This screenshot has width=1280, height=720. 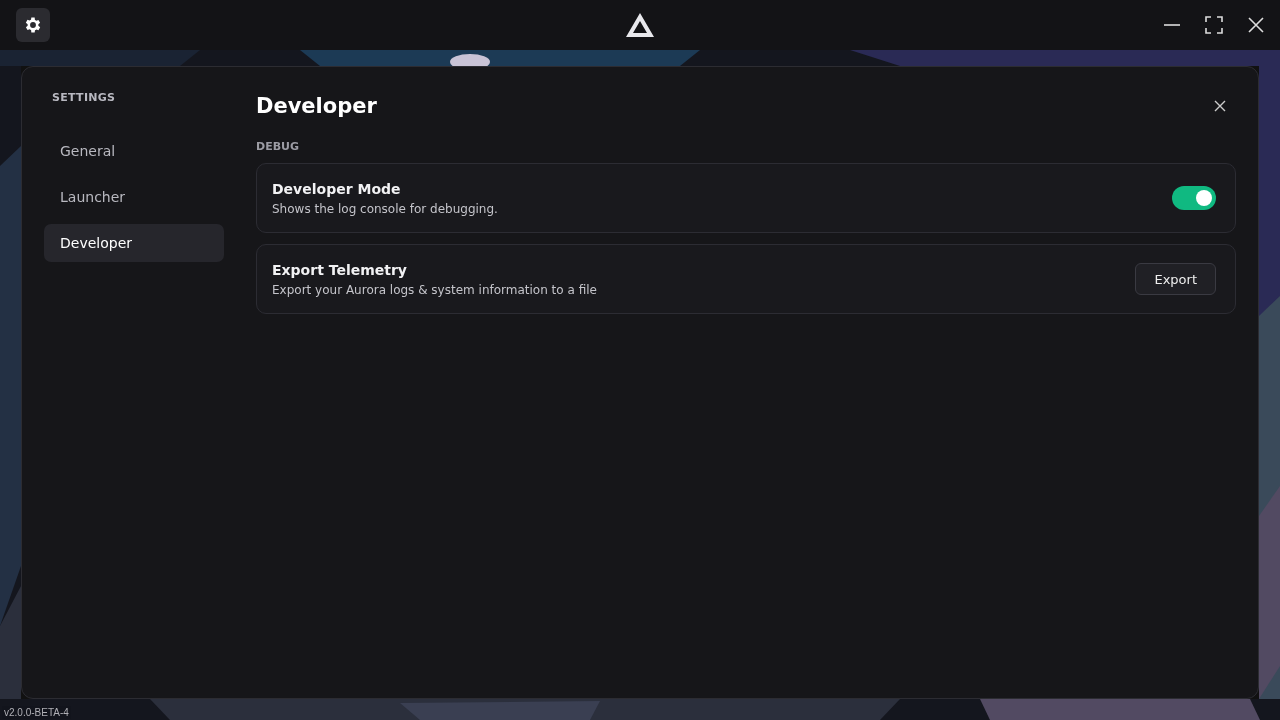 I want to click on export-button: Export, so click(x=1175, y=279).